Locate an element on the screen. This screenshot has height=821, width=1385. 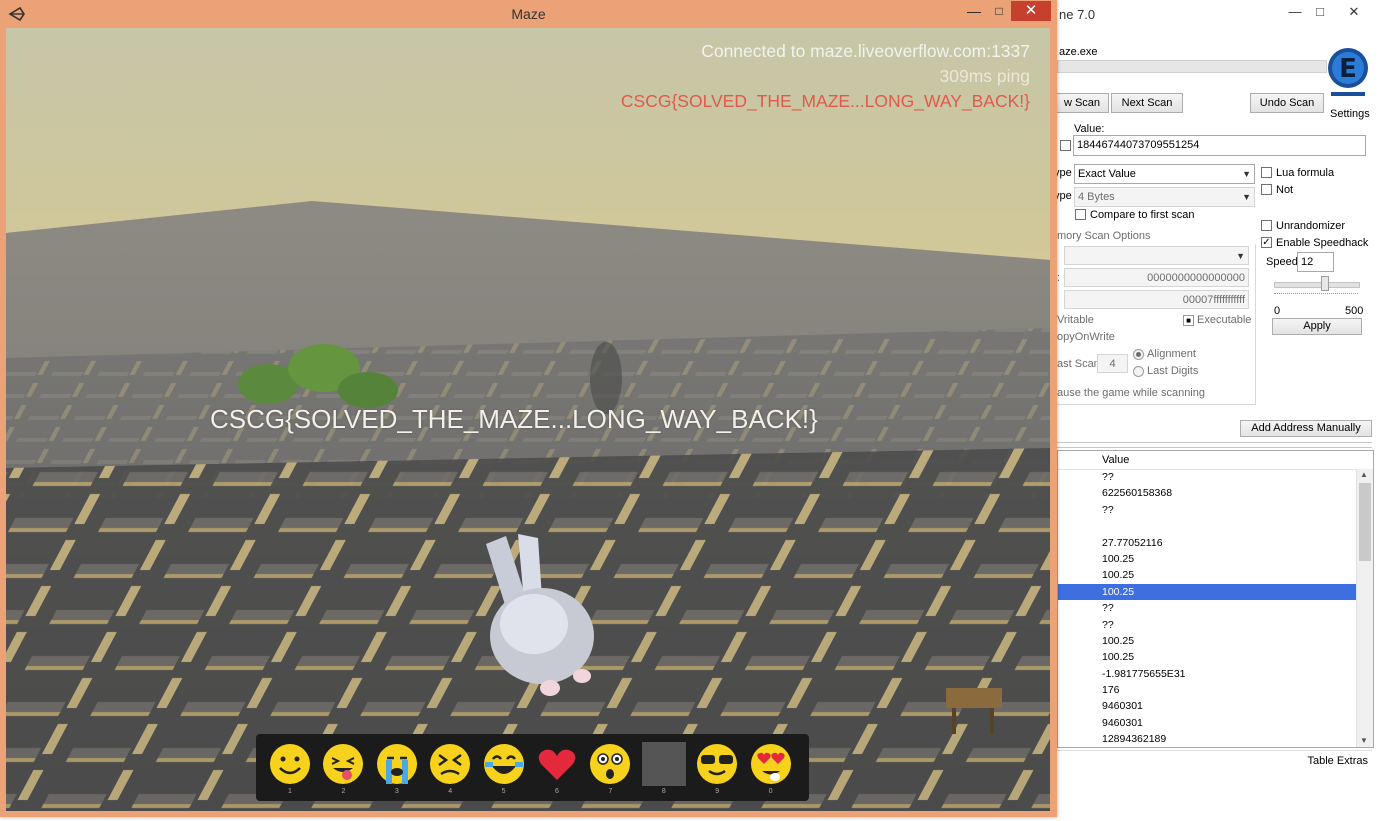
table-extras-label: Table Extras is located at coordinates (1337, 761).